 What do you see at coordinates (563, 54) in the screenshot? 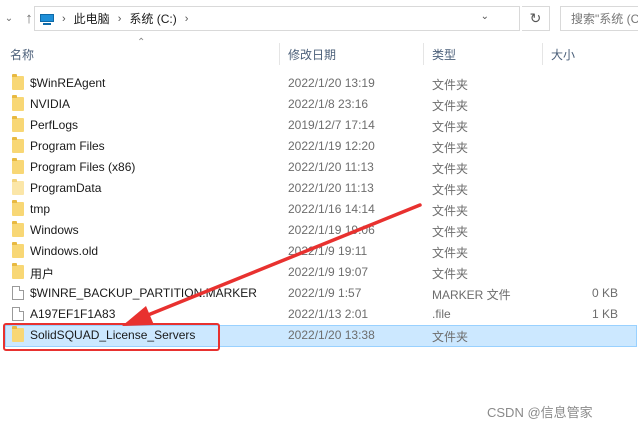
I see `column-header-size: 大小` at bounding box center [563, 54].